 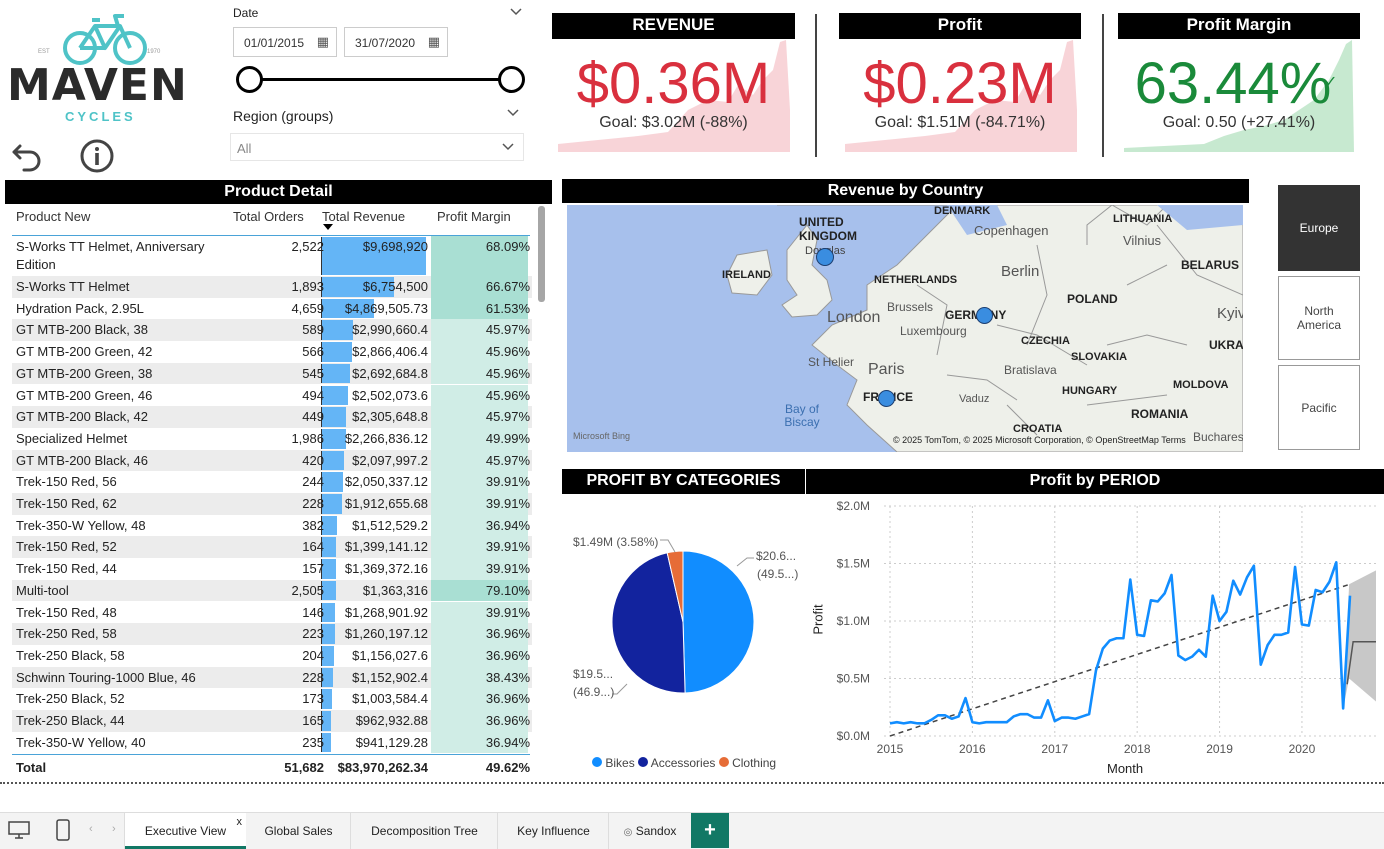 What do you see at coordinates (628, 832) in the screenshot?
I see `hidden-eye-icon: ◎` at bounding box center [628, 832].